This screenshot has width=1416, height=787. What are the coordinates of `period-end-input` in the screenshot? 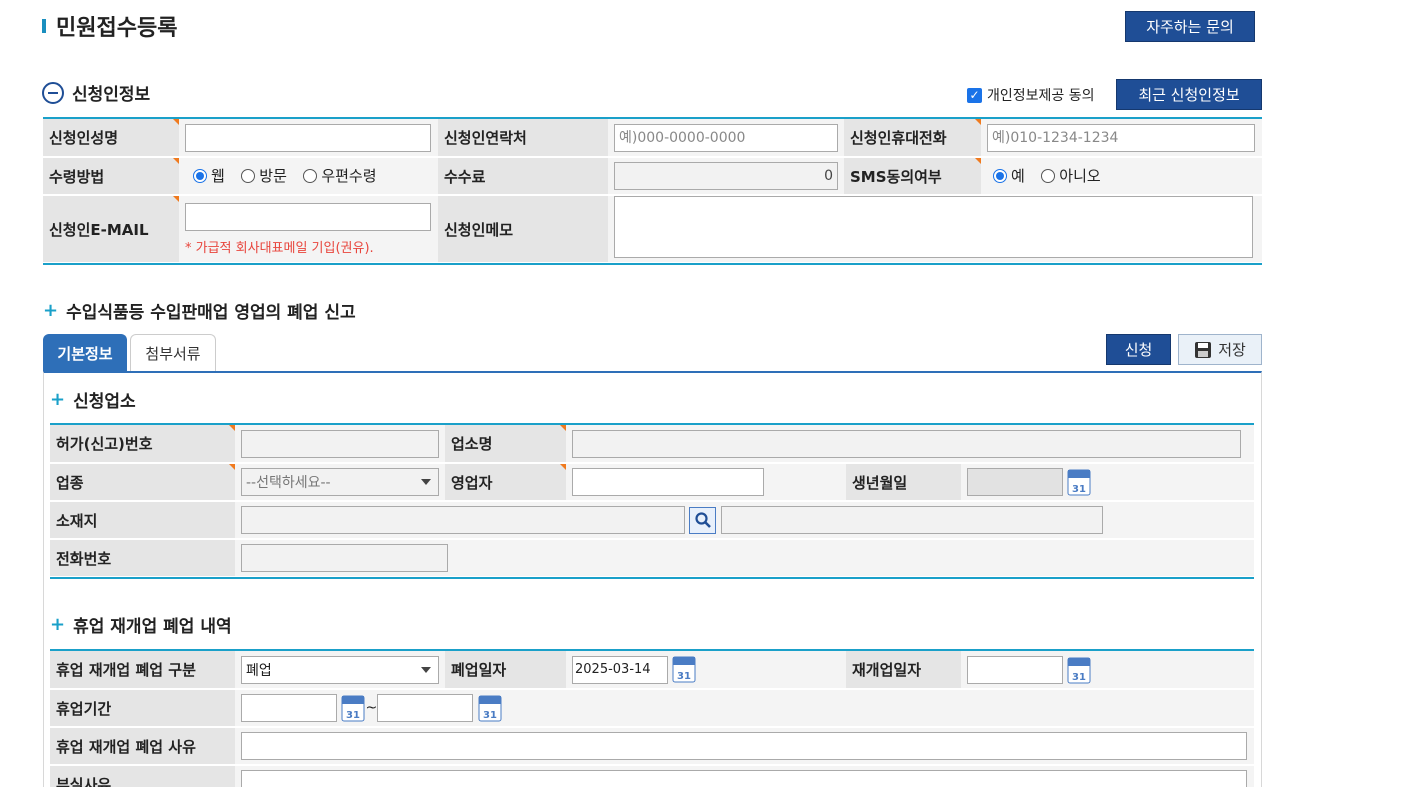 It's located at (425, 708).